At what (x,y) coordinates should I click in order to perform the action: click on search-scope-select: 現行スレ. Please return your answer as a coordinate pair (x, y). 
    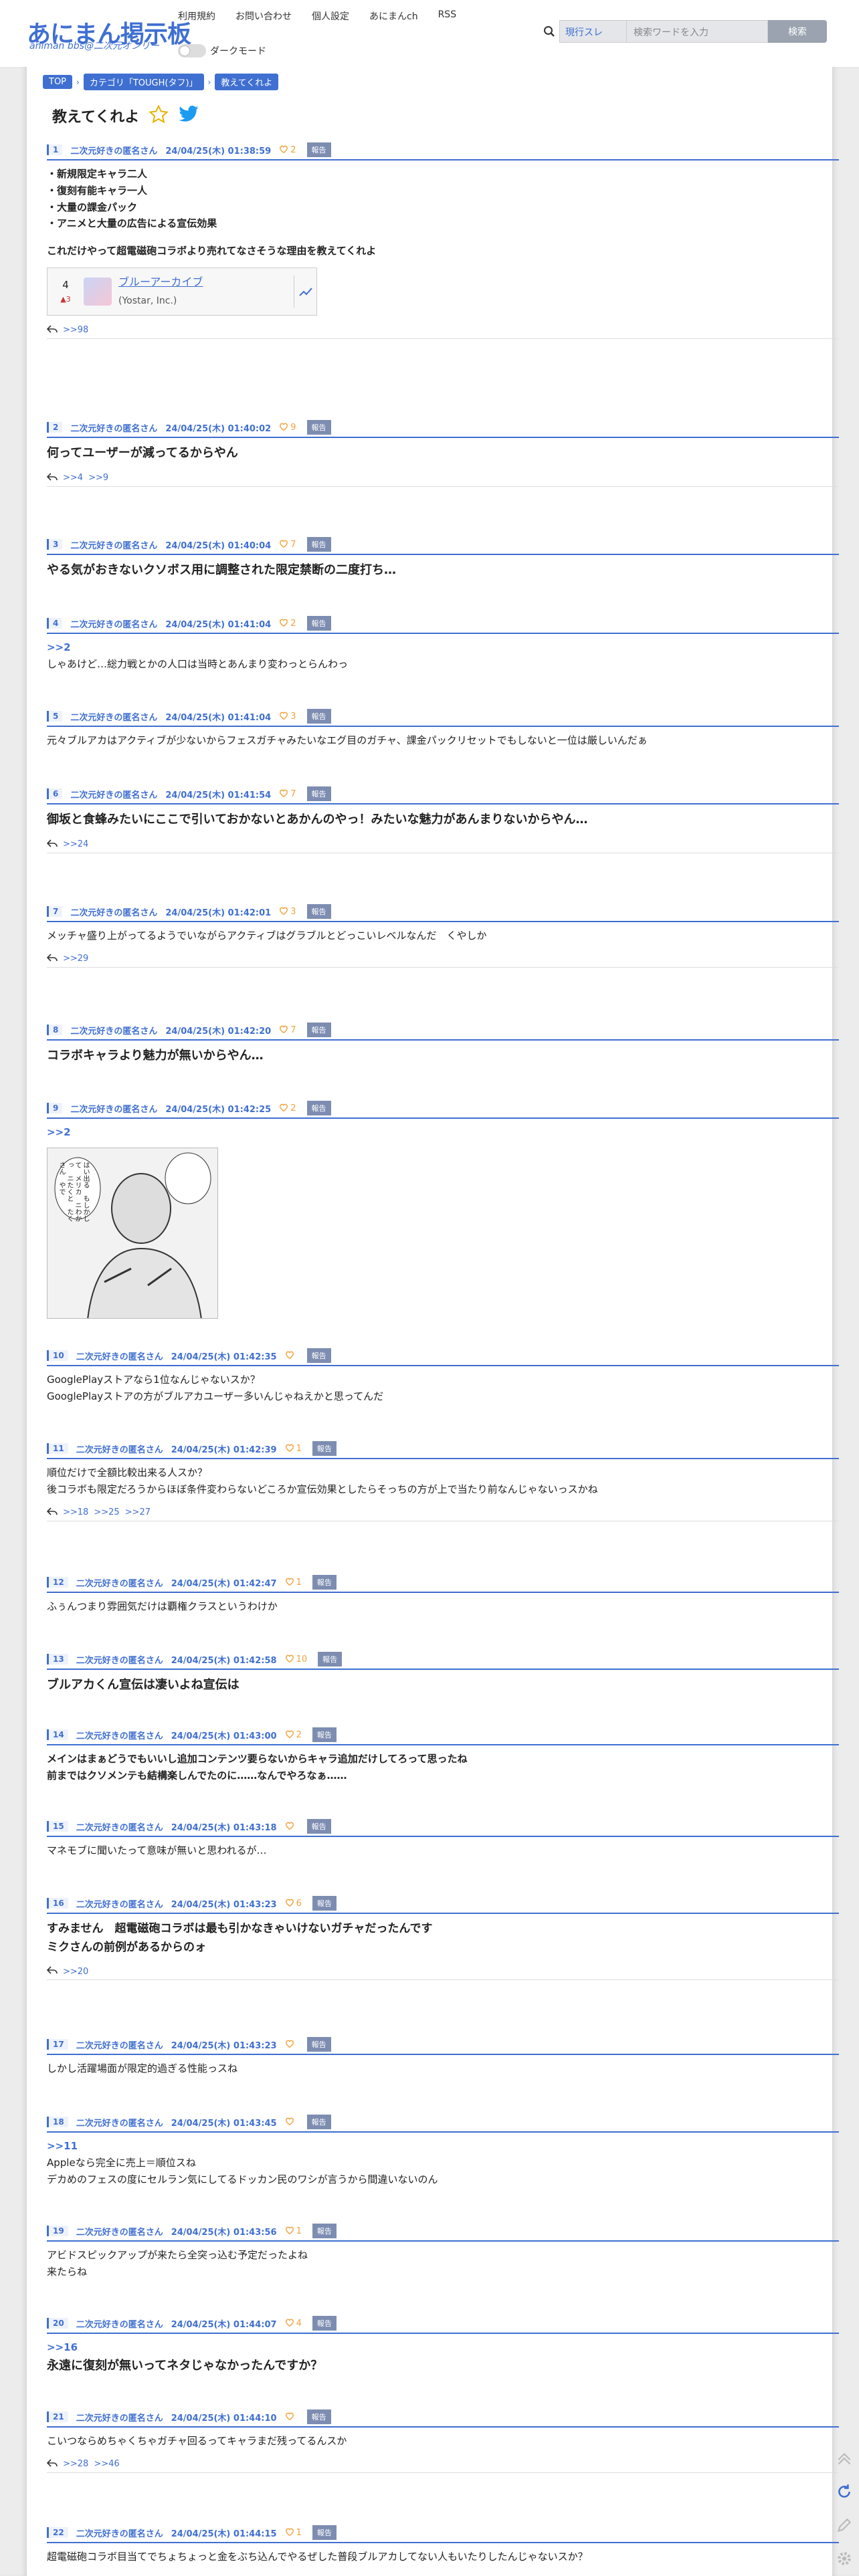
    Looking at the image, I should click on (592, 31).